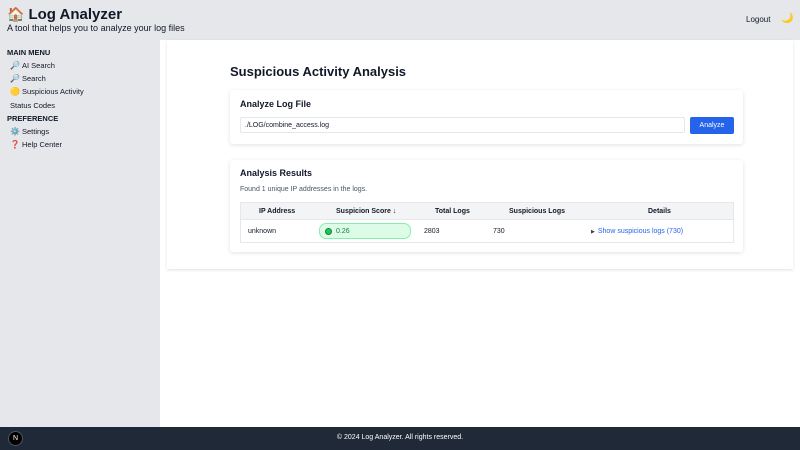 Image resolution: width=800 pixels, height=450 pixels. What do you see at coordinates (328, 231) in the screenshot?
I see `green-dot-icon` at bounding box center [328, 231].